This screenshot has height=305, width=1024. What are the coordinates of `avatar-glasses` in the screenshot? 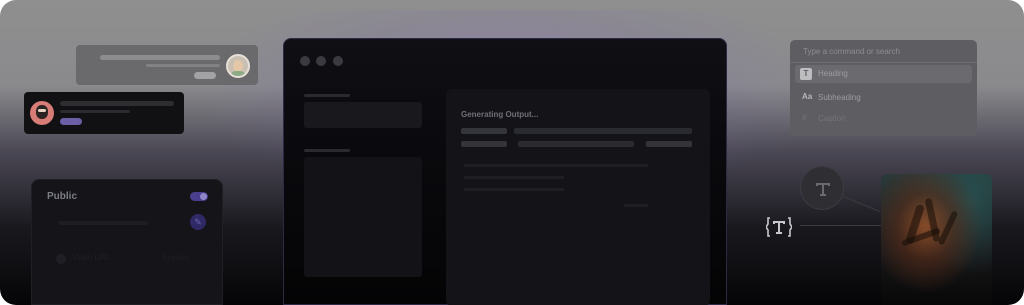 It's located at (42, 110).